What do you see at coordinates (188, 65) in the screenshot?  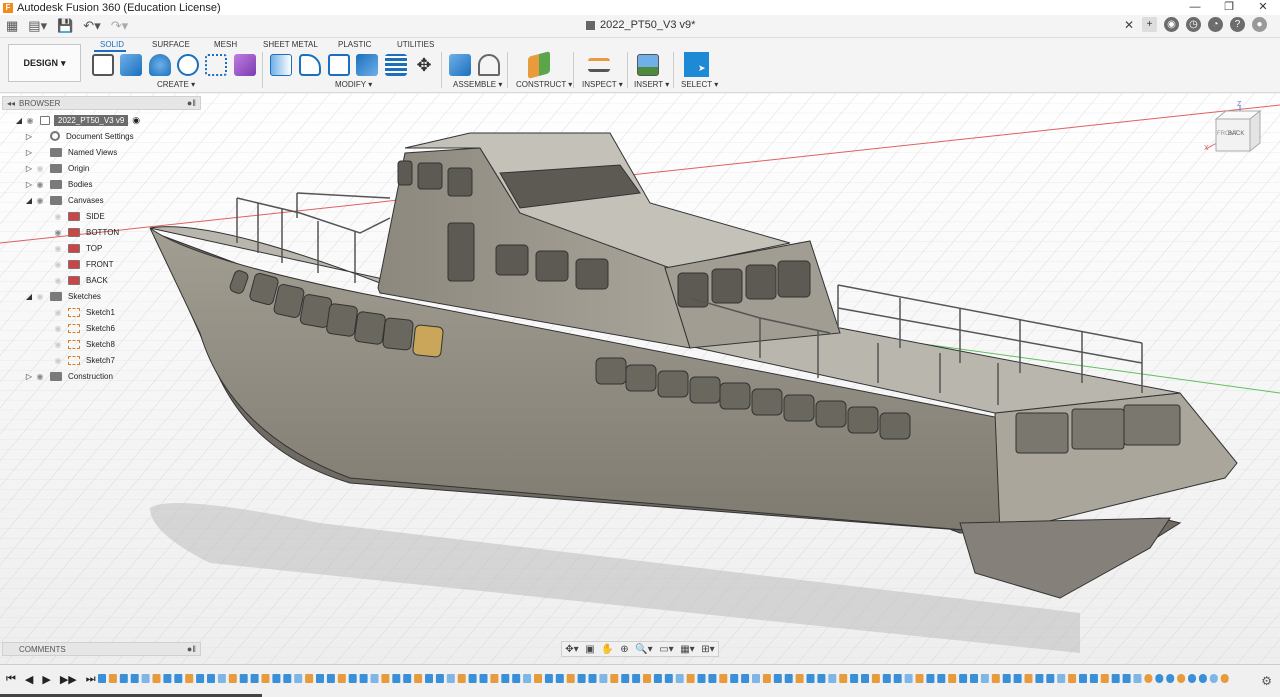 I see `hole-icon` at bounding box center [188, 65].